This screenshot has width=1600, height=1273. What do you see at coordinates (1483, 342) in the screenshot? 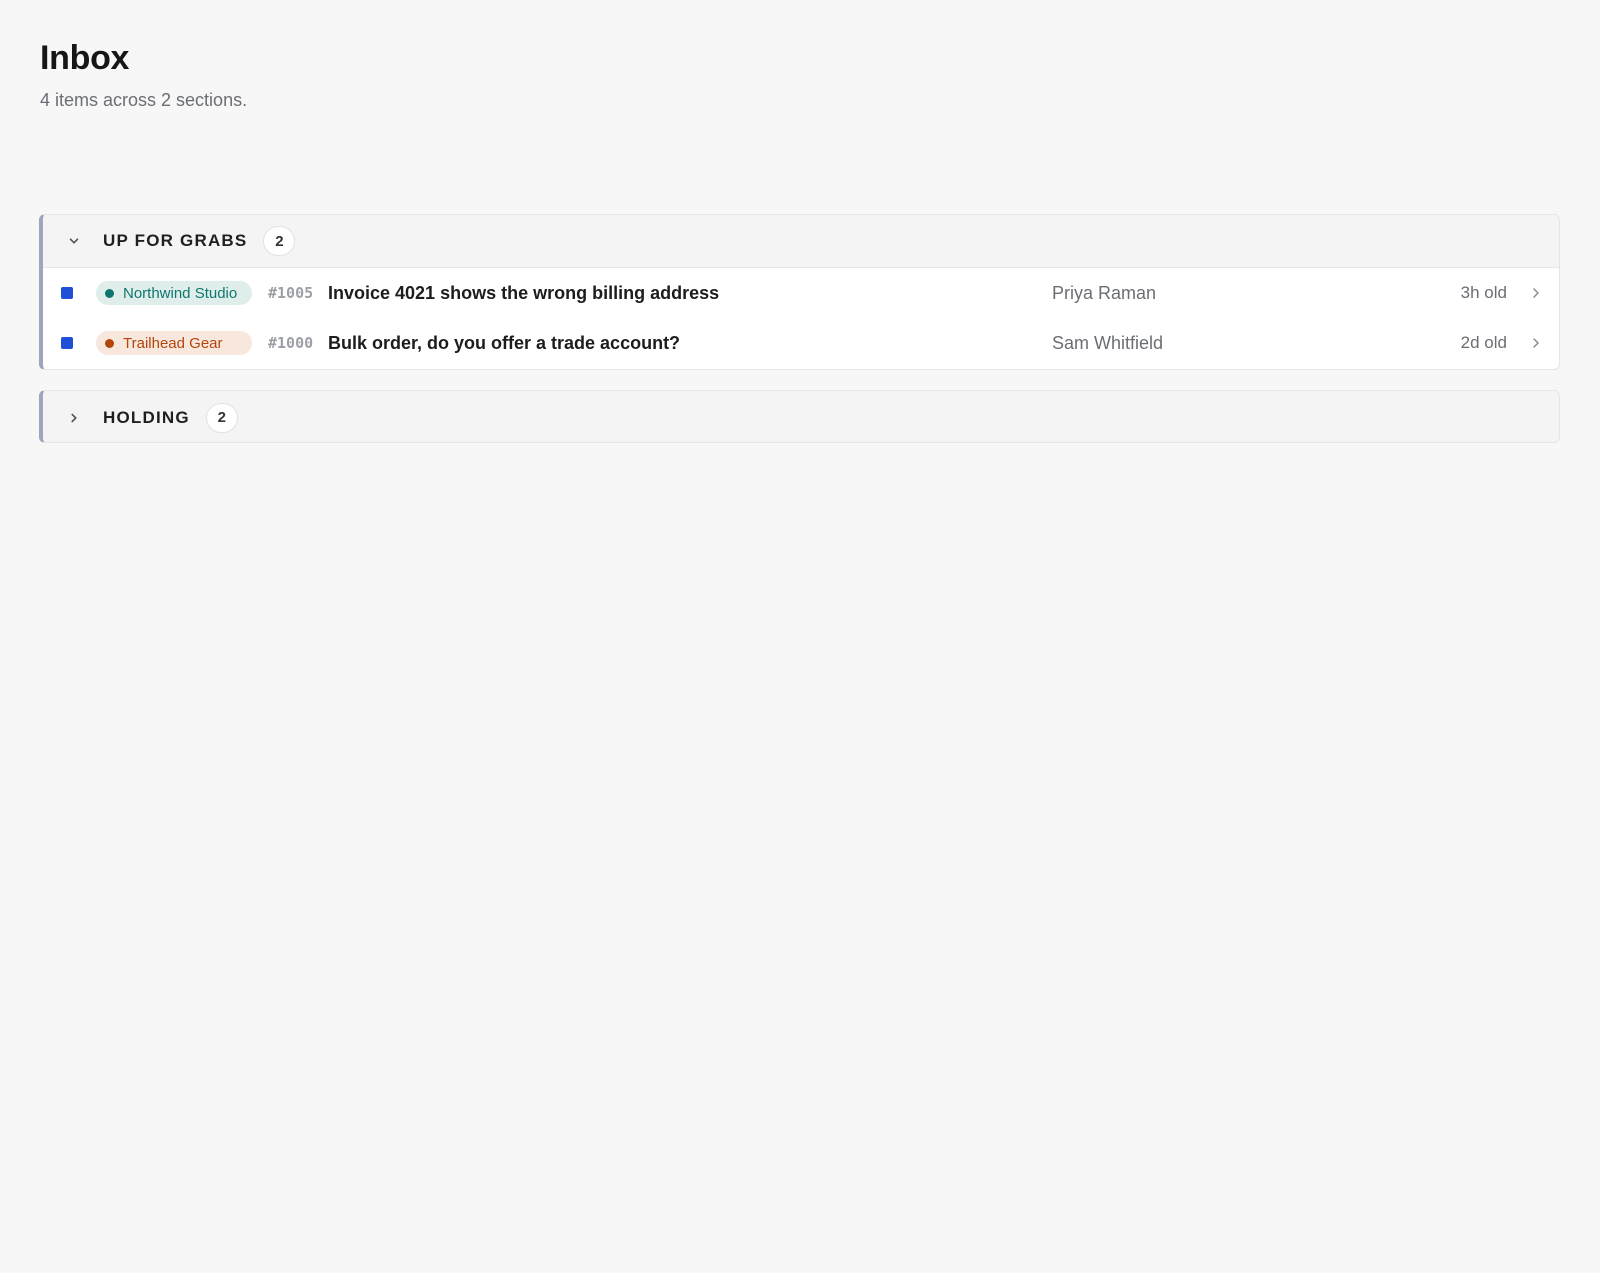
I see `ticket-age: 2d old` at bounding box center [1483, 342].